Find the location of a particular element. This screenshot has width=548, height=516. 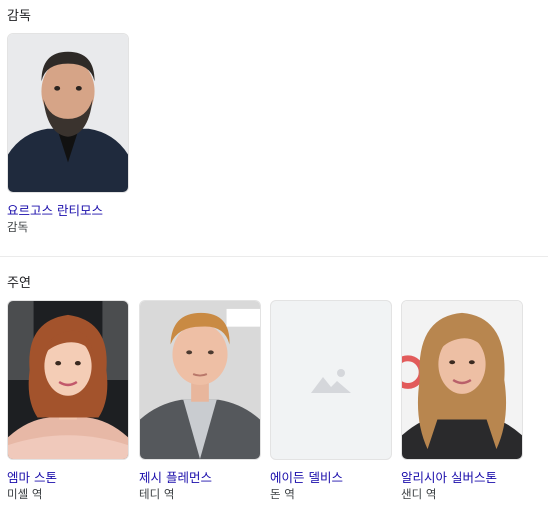

person-role: 돈 역 is located at coordinates (282, 494).